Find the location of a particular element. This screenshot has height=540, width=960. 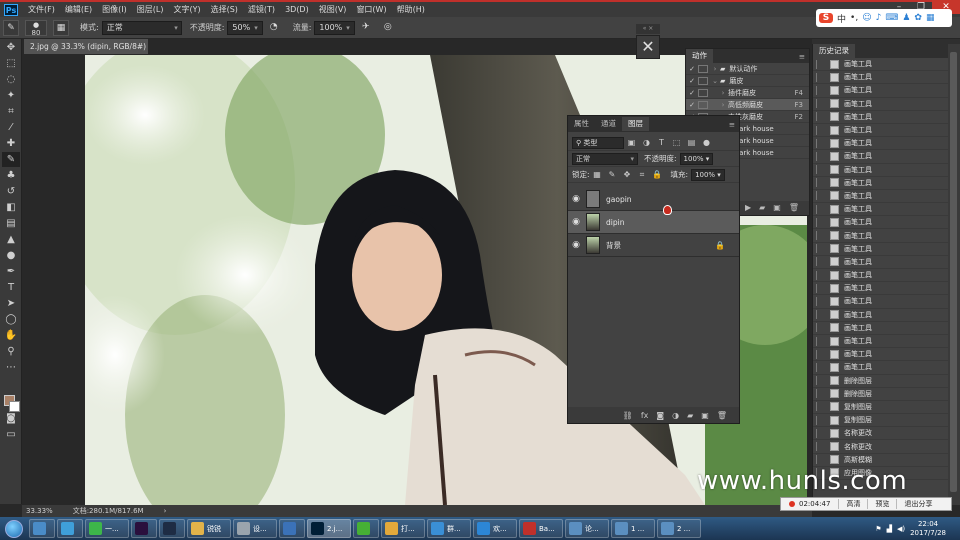

background-color-swatch is located at coordinates (14, 406).